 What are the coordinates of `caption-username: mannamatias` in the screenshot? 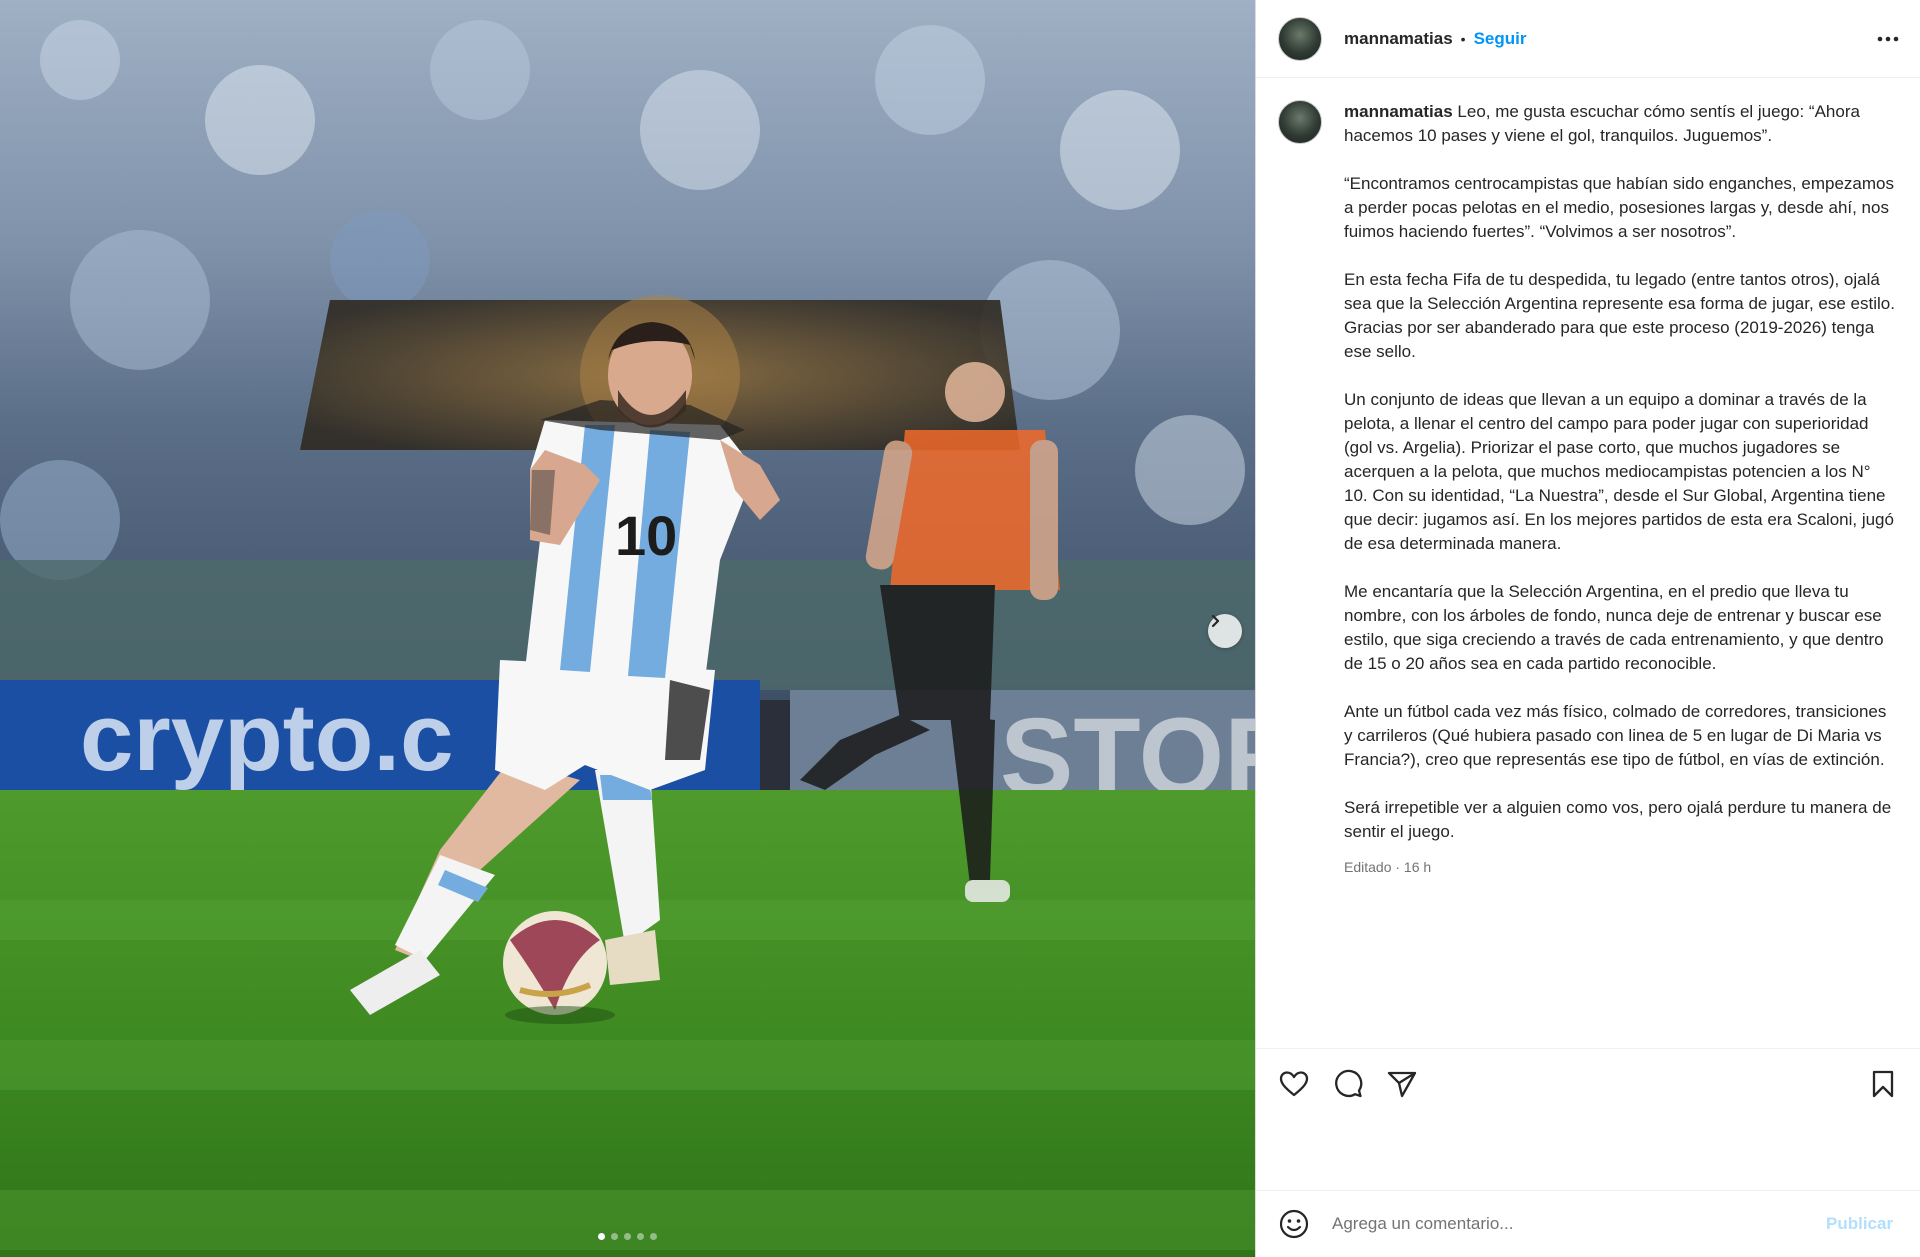 It's located at (1398, 111).